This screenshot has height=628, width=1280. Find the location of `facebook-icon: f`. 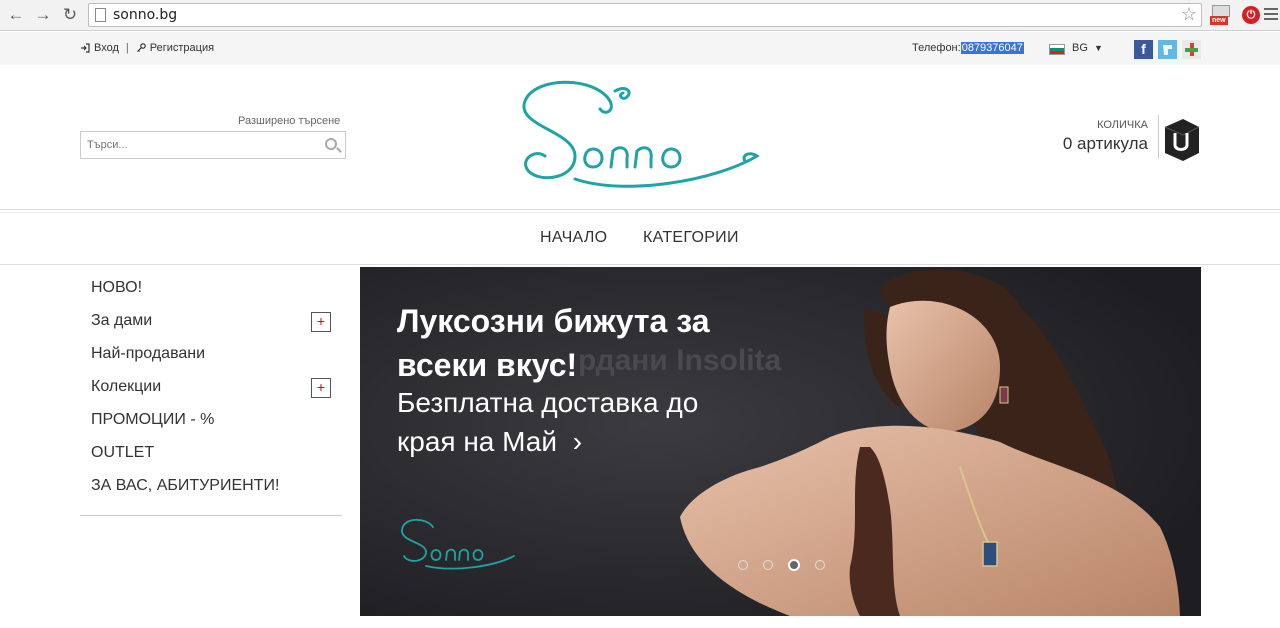

facebook-icon: f is located at coordinates (1143, 49).